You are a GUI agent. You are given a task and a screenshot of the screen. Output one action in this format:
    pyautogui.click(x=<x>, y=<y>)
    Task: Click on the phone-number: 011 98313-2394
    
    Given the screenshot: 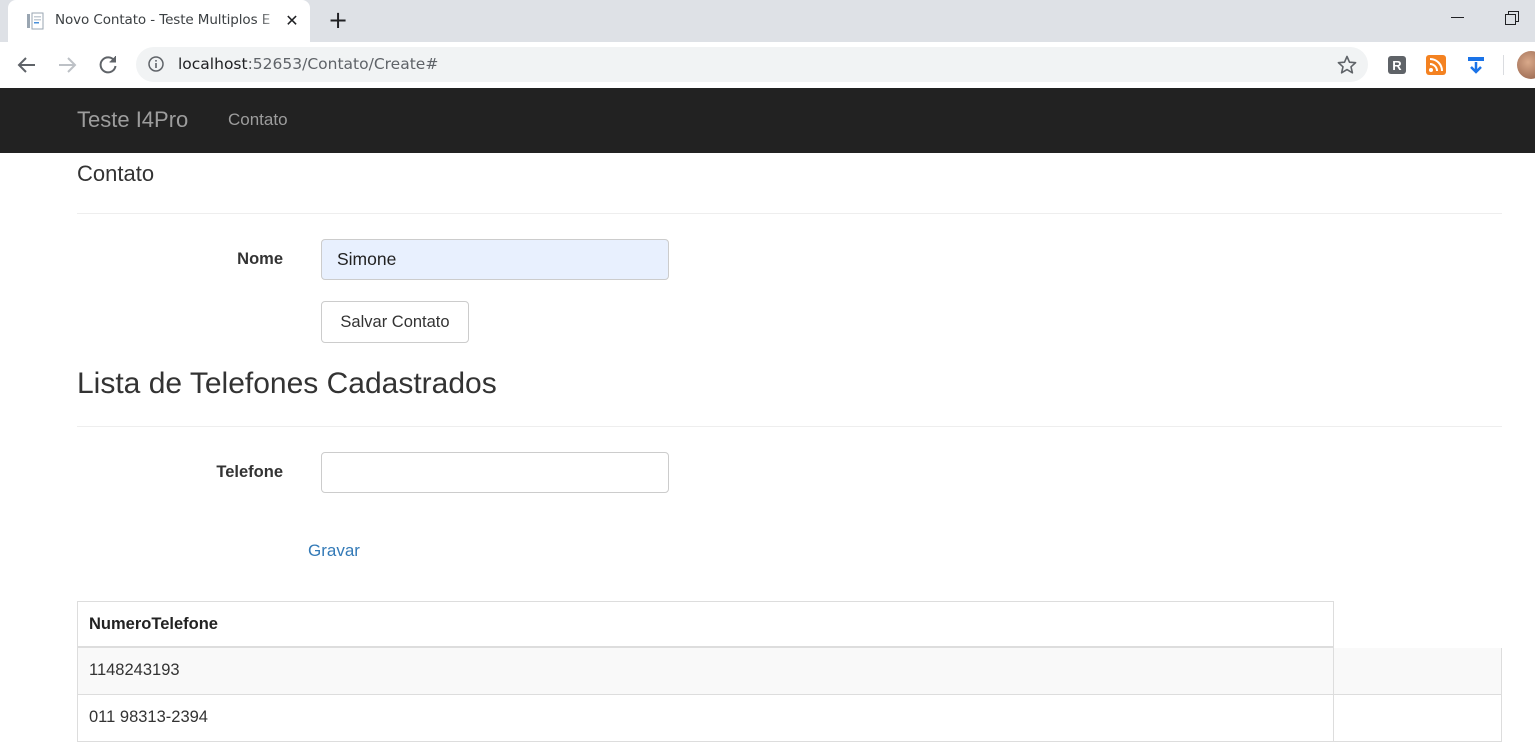 What is the action you would take?
    pyautogui.click(x=148, y=717)
    